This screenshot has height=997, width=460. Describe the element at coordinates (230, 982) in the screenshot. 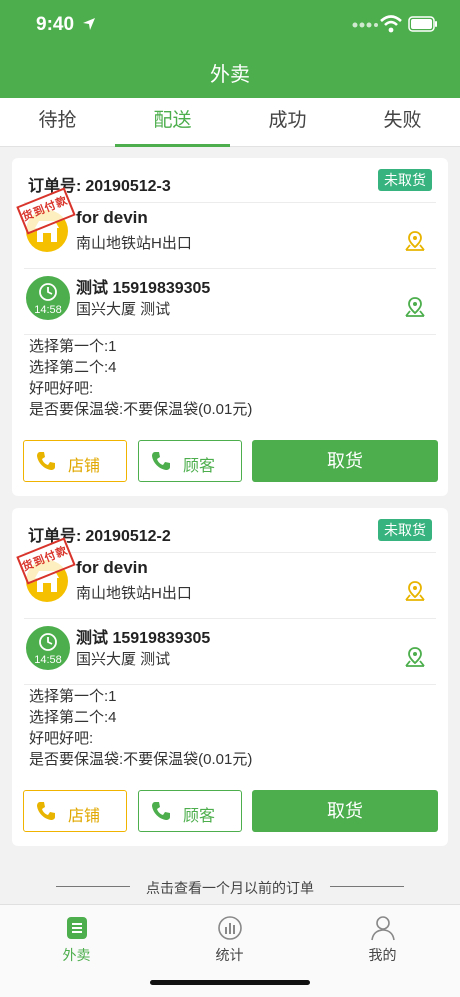

I see `home-indicator` at that location.